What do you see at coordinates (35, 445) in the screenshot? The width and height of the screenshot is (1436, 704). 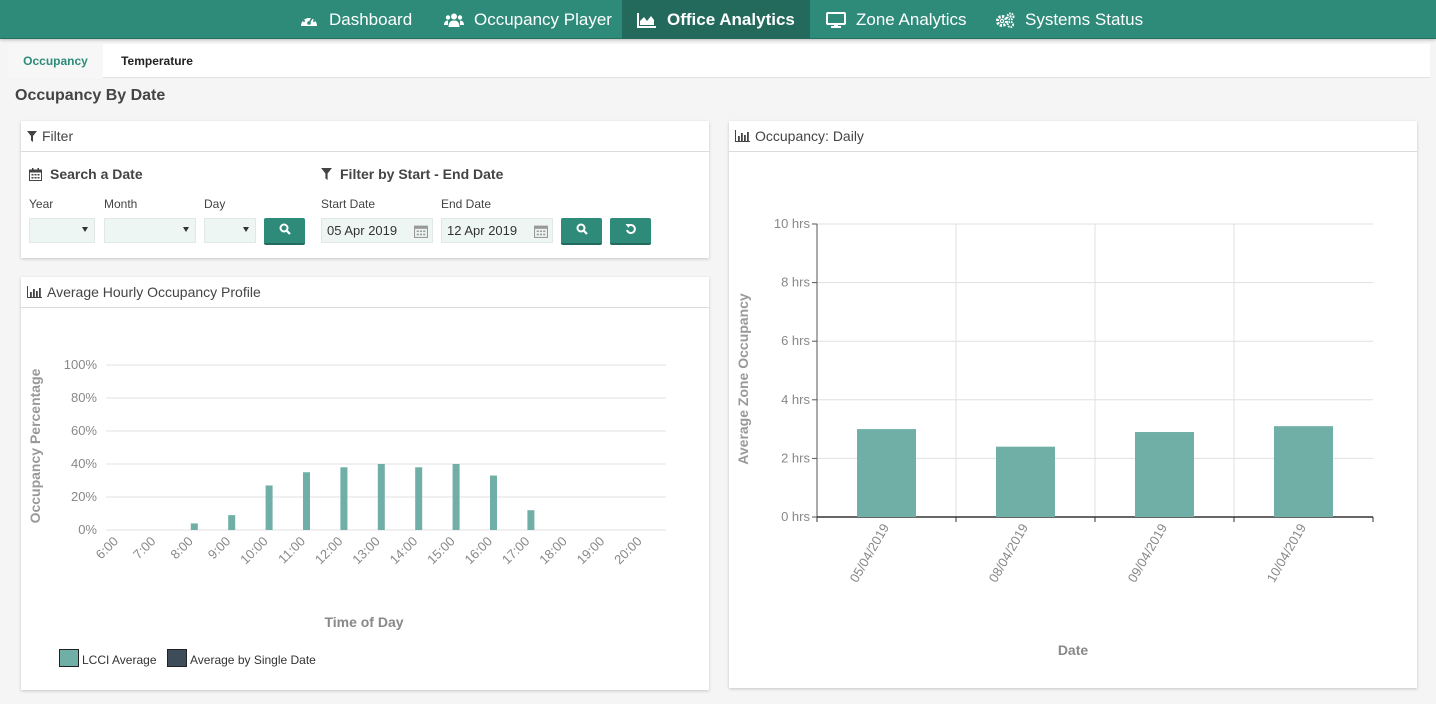 I see `y-axis-title: Occupancy Percentage` at bounding box center [35, 445].